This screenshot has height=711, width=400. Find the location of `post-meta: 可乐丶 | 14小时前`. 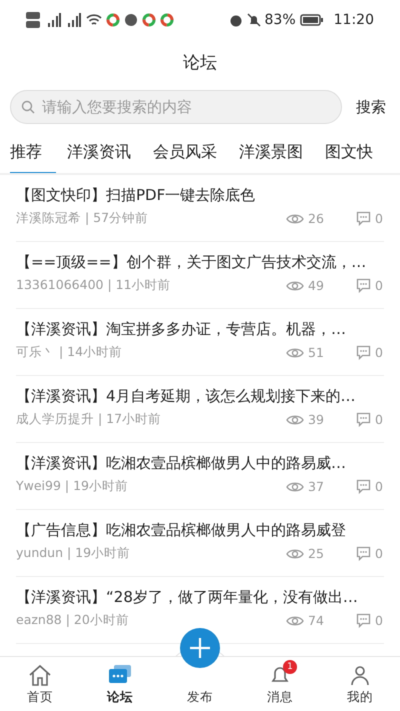

post-meta: 可乐丶 | 14小时前 is located at coordinates (70, 352).